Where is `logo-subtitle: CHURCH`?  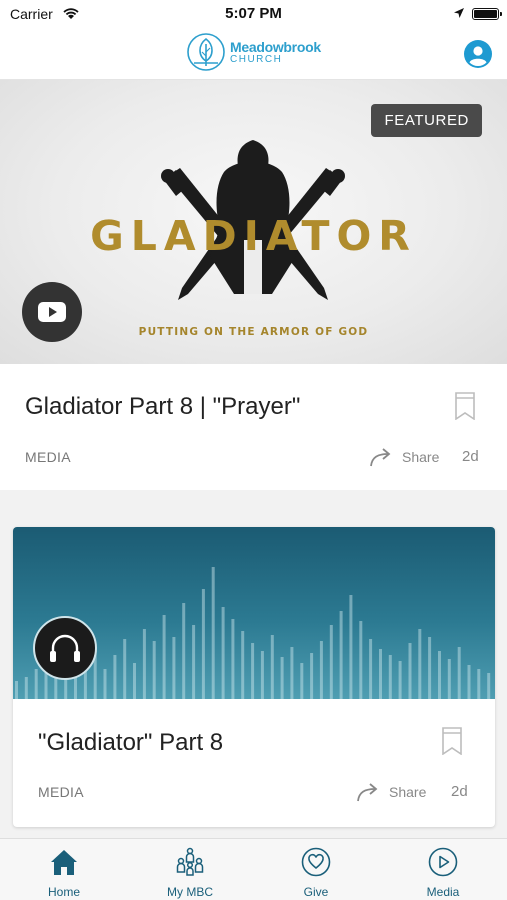 logo-subtitle: CHURCH is located at coordinates (256, 59).